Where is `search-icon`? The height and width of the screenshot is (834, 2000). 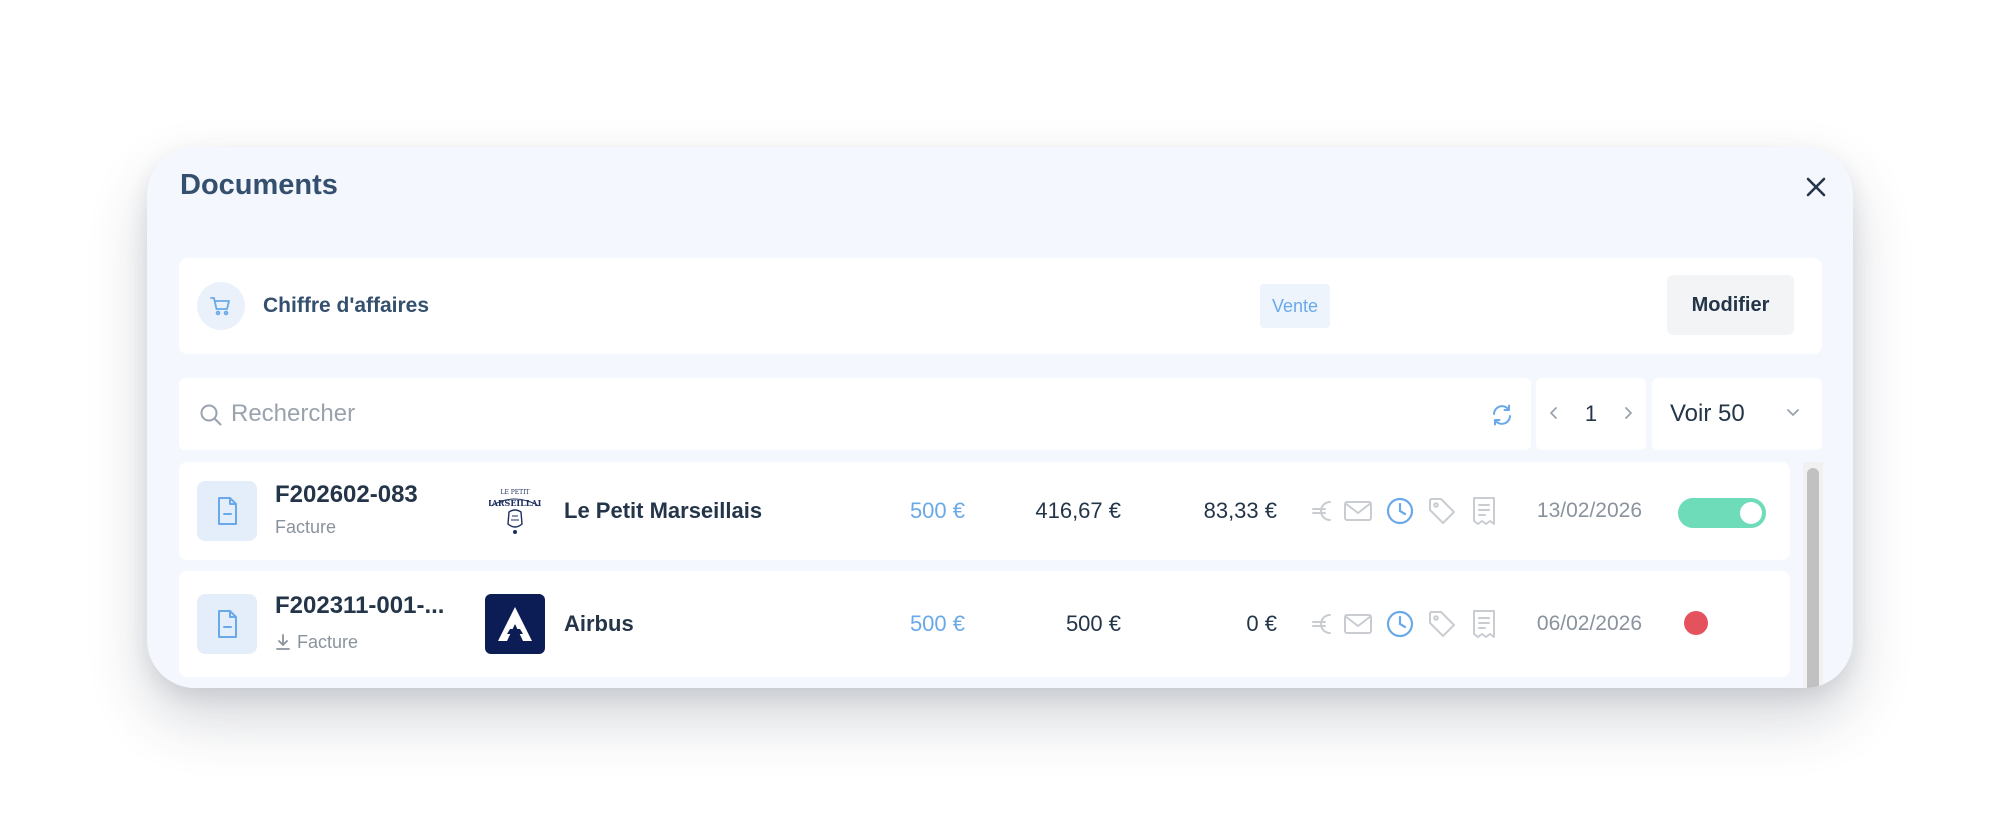
search-icon is located at coordinates (211, 415).